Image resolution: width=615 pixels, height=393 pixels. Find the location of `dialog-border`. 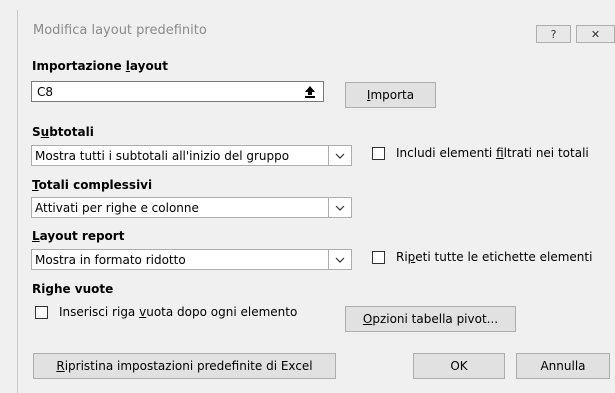

dialog-border is located at coordinates (17, 201).